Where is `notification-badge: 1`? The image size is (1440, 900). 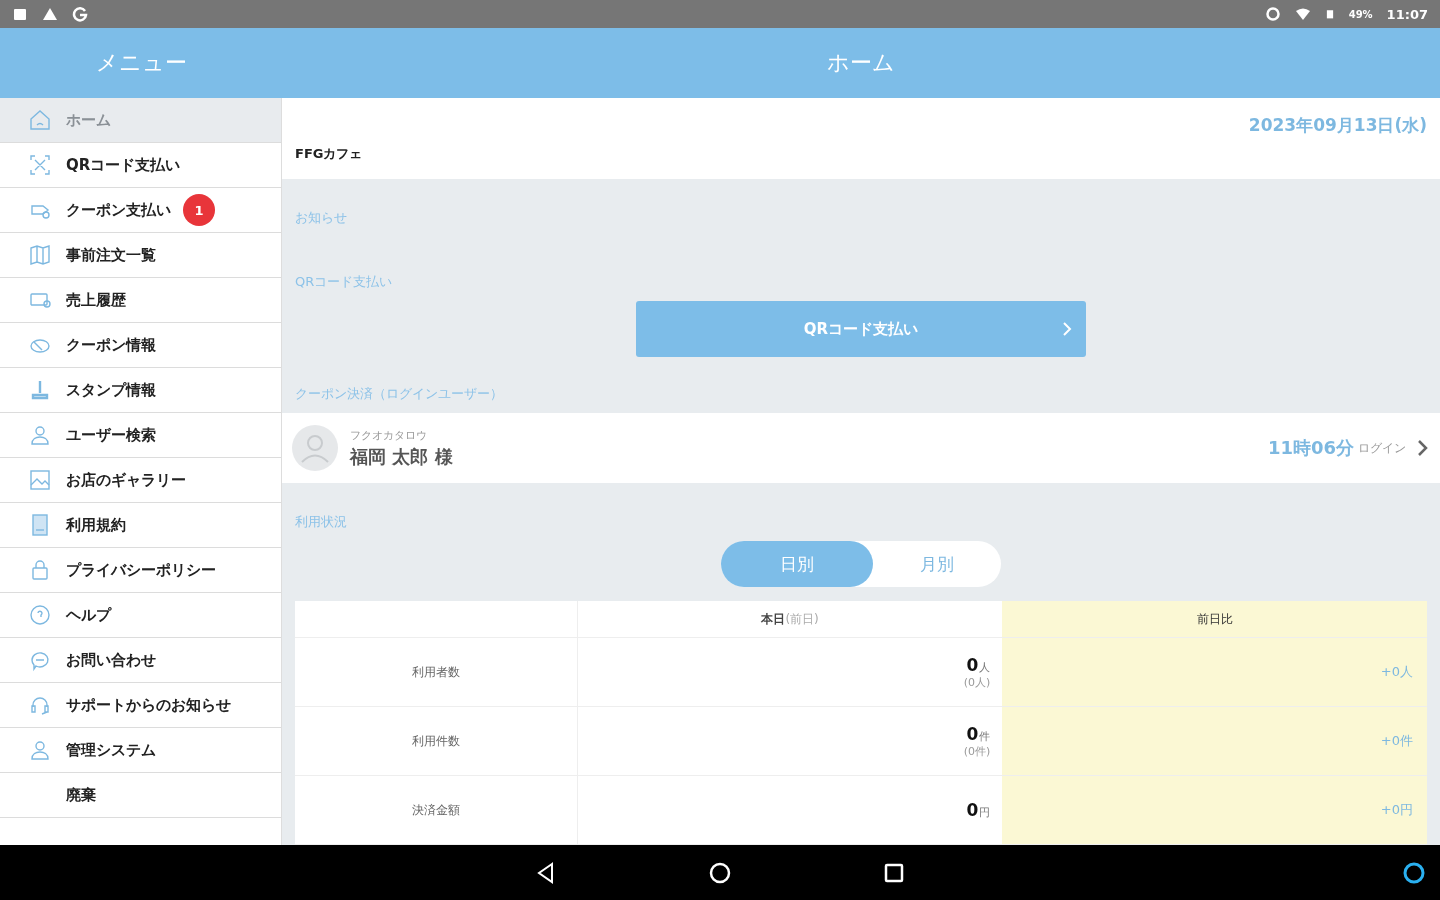 notification-badge: 1 is located at coordinates (199, 210).